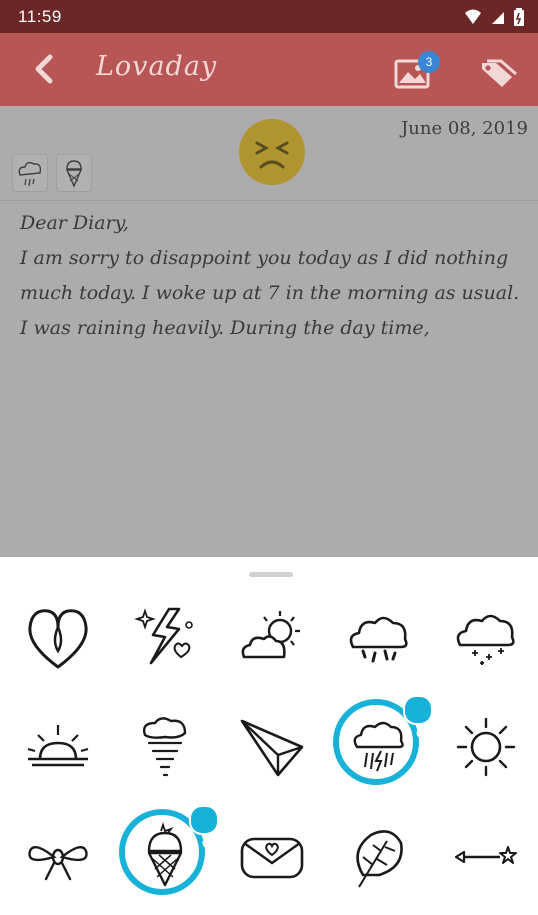  I want to click on rain-cloud-icon, so click(378, 639).